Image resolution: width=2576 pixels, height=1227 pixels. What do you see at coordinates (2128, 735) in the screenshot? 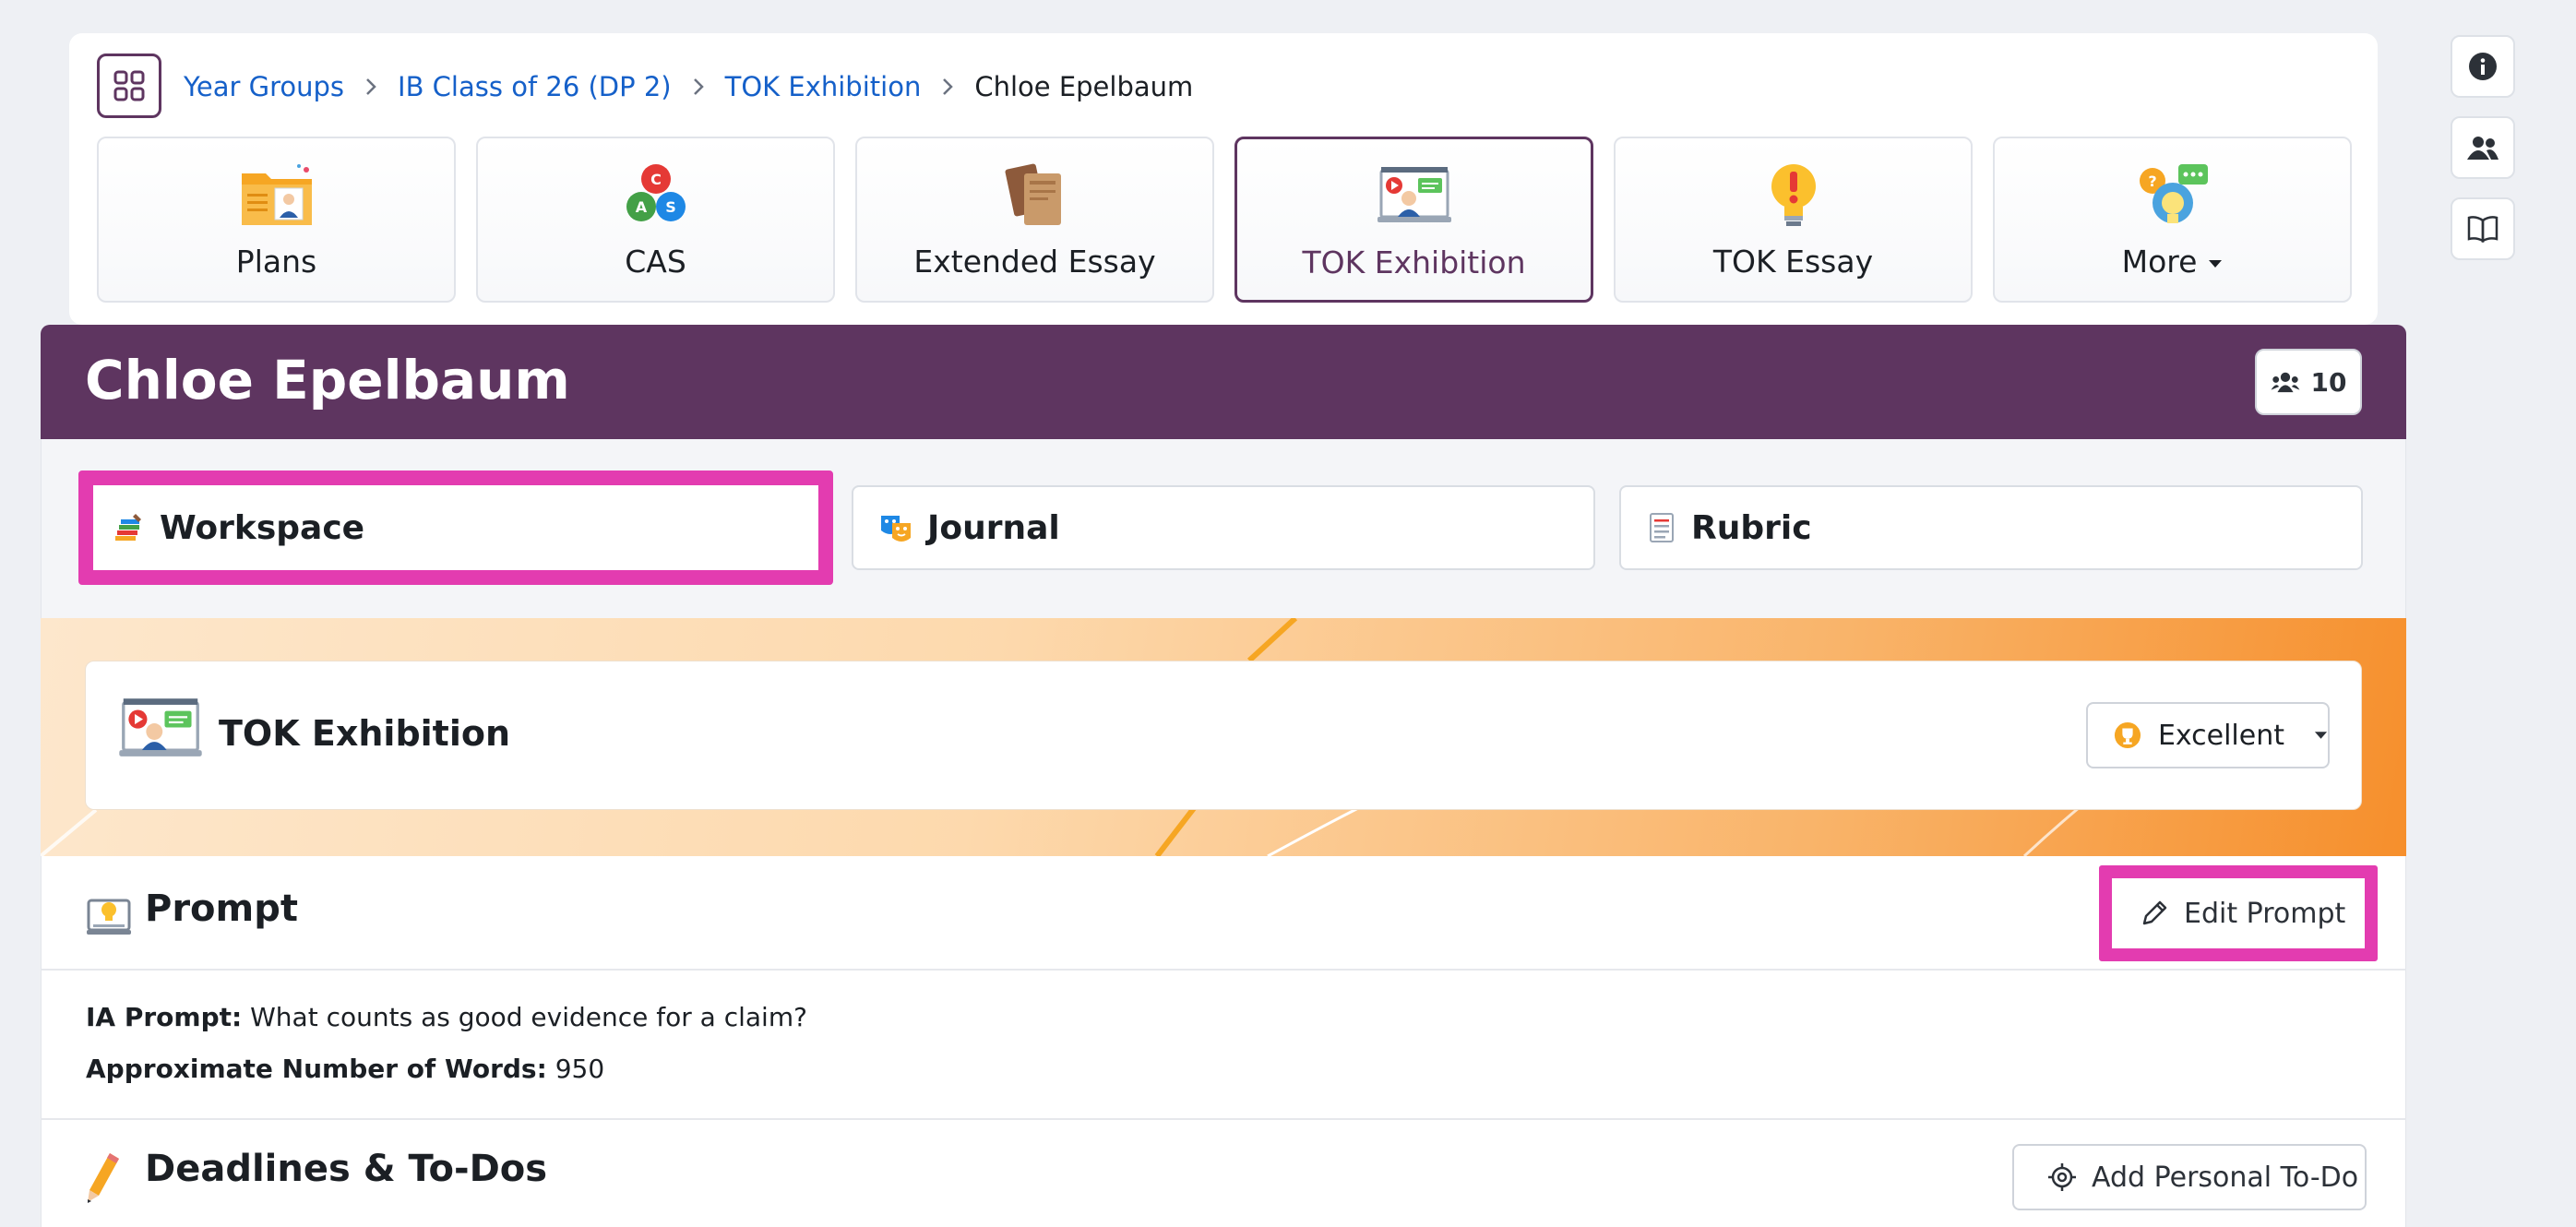
I see `trophy-icon` at bounding box center [2128, 735].